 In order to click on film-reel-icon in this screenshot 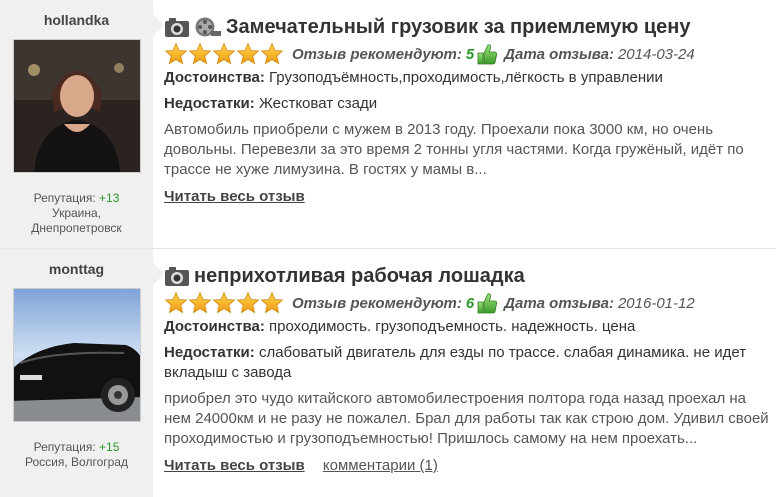, I will do `click(208, 27)`.